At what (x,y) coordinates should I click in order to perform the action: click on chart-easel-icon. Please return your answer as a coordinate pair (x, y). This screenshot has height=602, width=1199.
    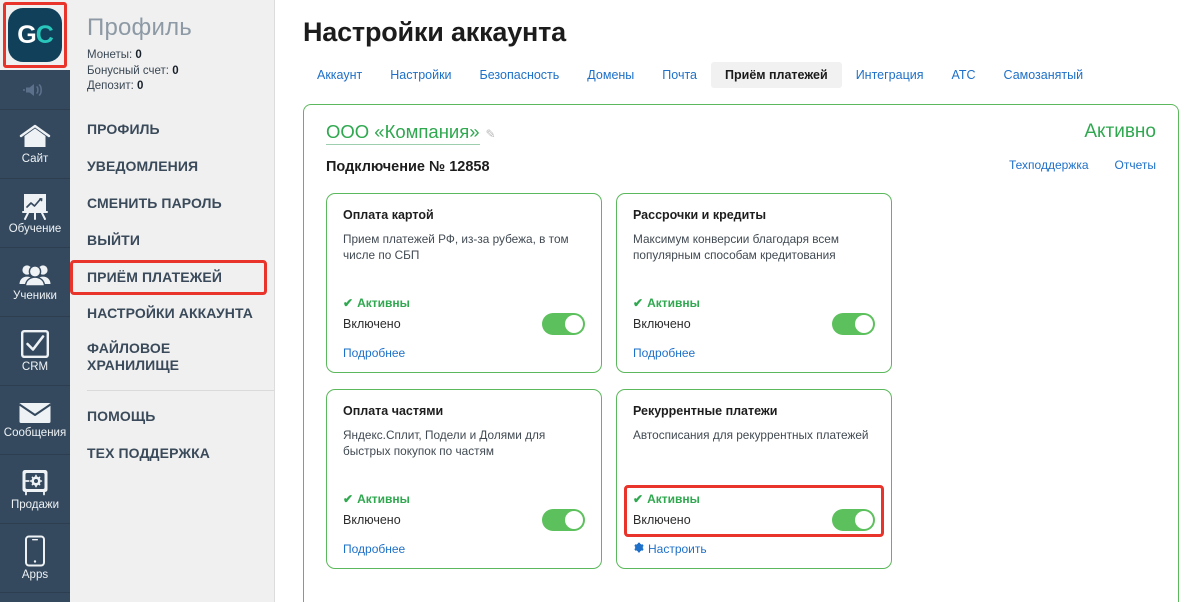
    Looking at the image, I should click on (35, 206).